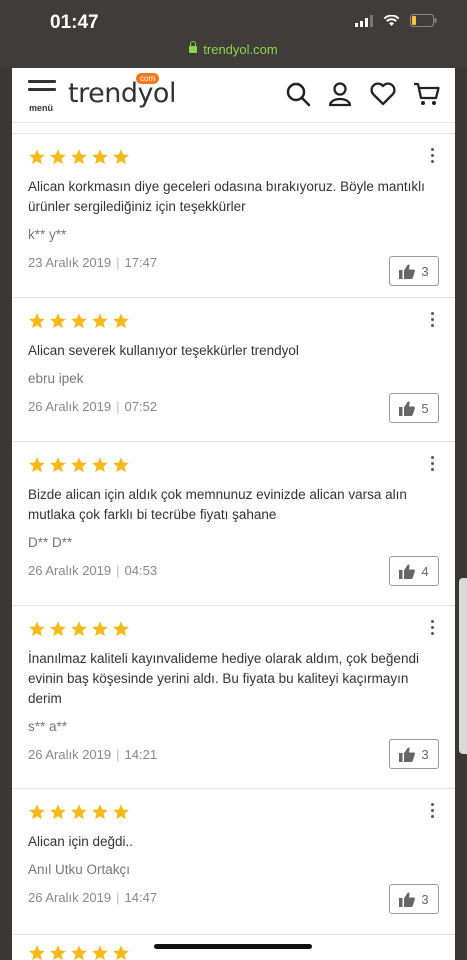 Image resolution: width=467 pixels, height=960 pixels. I want to click on review-date: 26 Aralık 2019 | 07:52, so click(233, 406).